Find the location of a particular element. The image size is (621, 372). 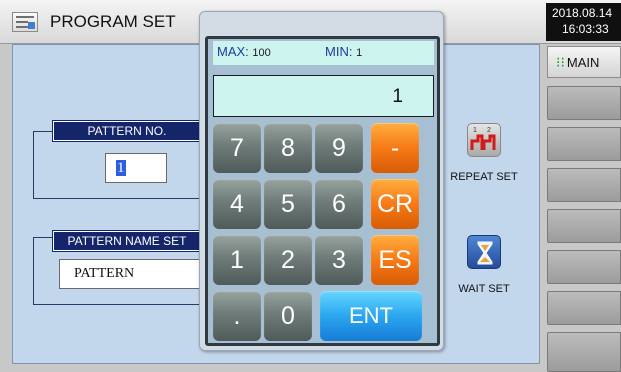

key-0: 0 is located at coordinates (288, 316).